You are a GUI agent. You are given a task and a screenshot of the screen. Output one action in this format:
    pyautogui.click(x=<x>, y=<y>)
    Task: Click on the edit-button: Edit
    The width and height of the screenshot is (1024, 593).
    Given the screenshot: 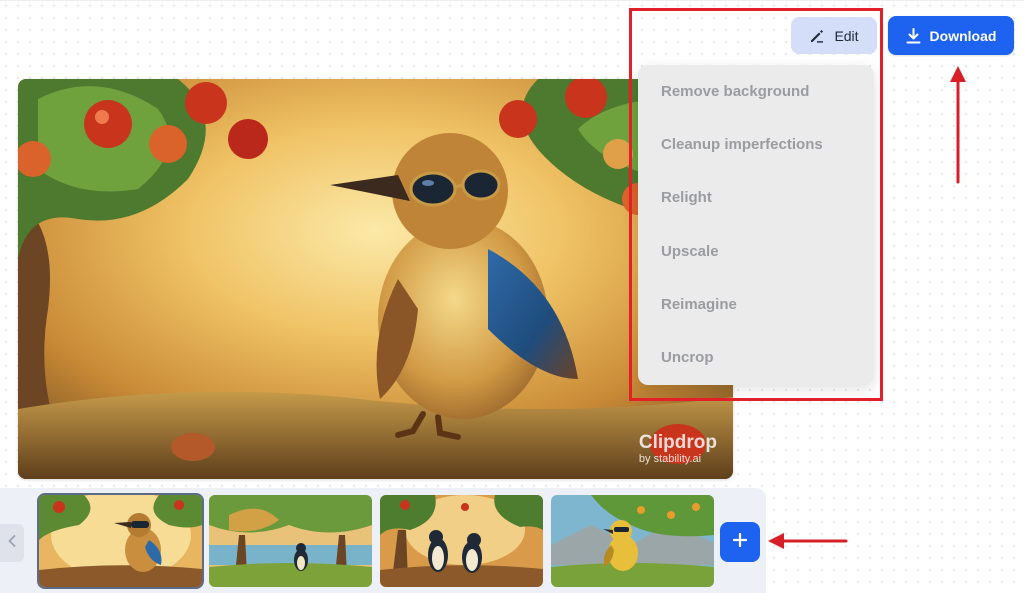 What is the action you would take?
    pyautogui.click(x=834, y=35)
    